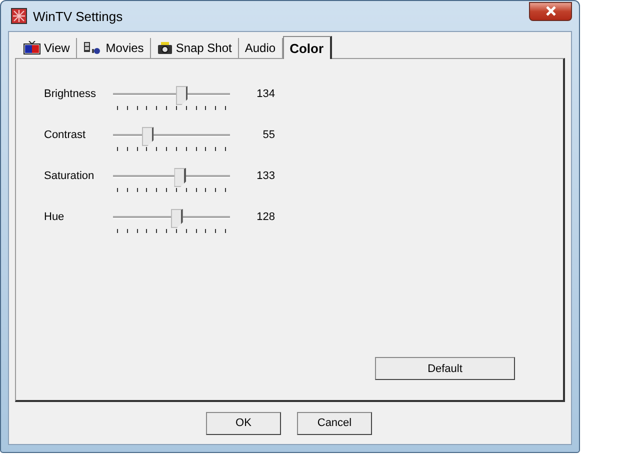  What do you see at coordinates (70, 175) in the screenshot?
I see `slider-label: Saturation` at bounding box center [70, 175].